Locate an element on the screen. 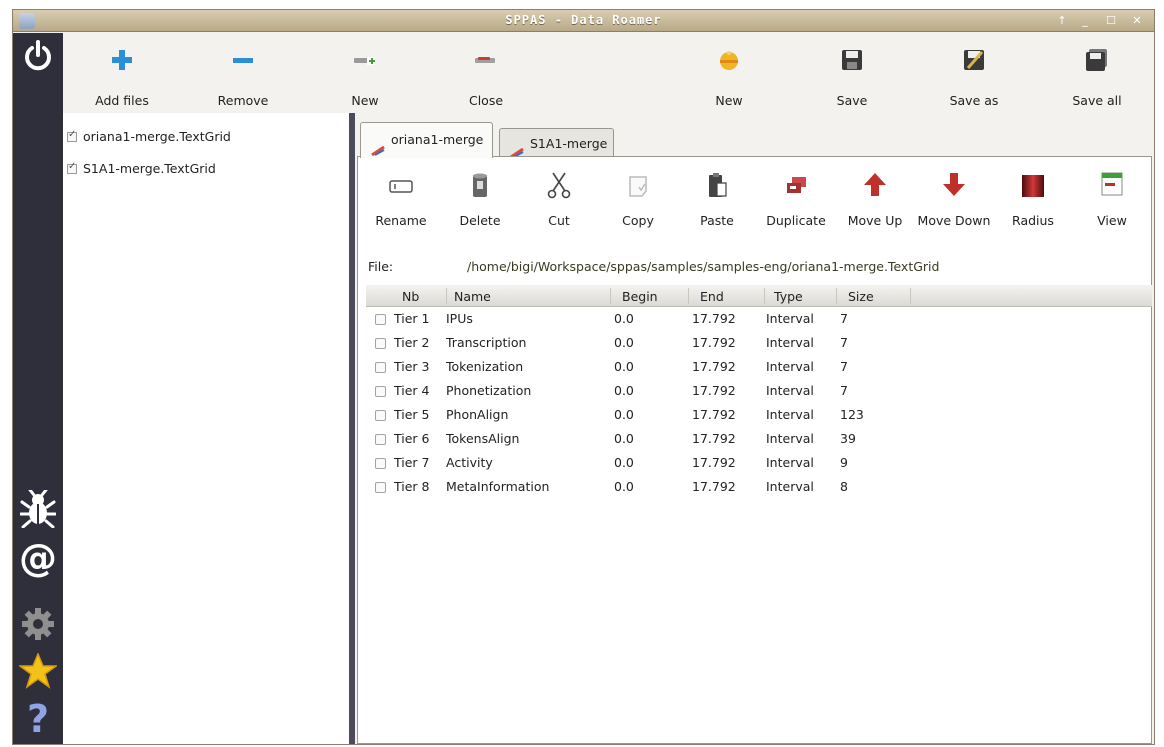 The height and width of the screenshot is (747, 1164). trash-icon is located at coordinates (480, 185).